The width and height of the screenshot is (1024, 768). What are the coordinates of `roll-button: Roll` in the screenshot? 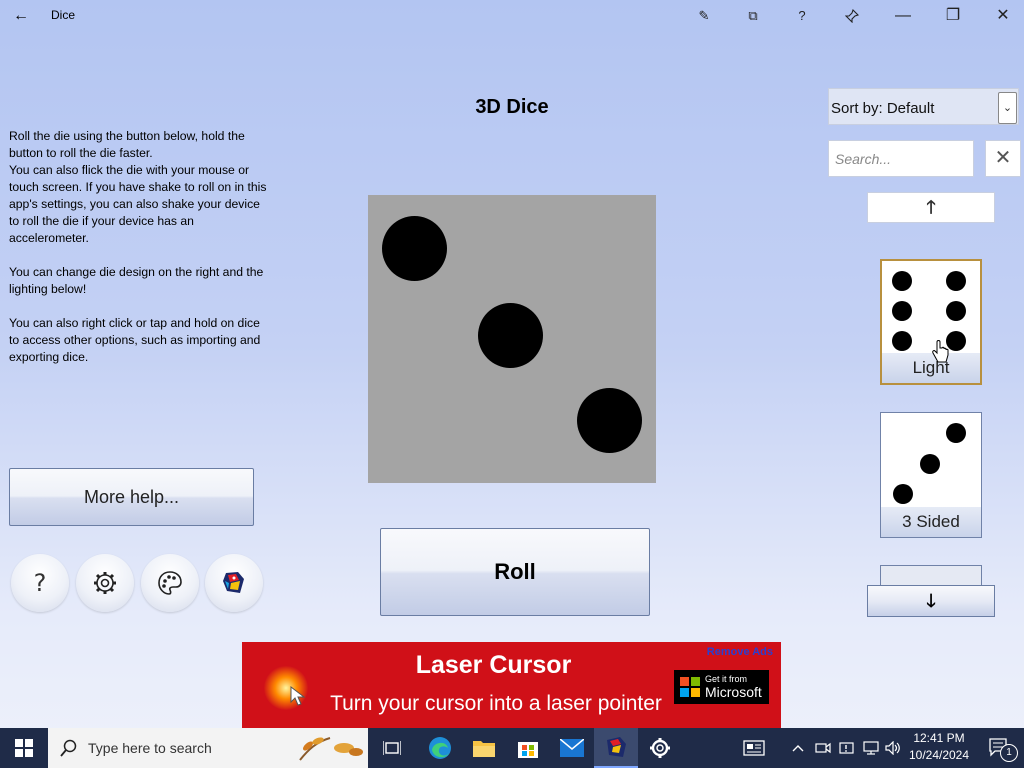 It's located at (515, 572).